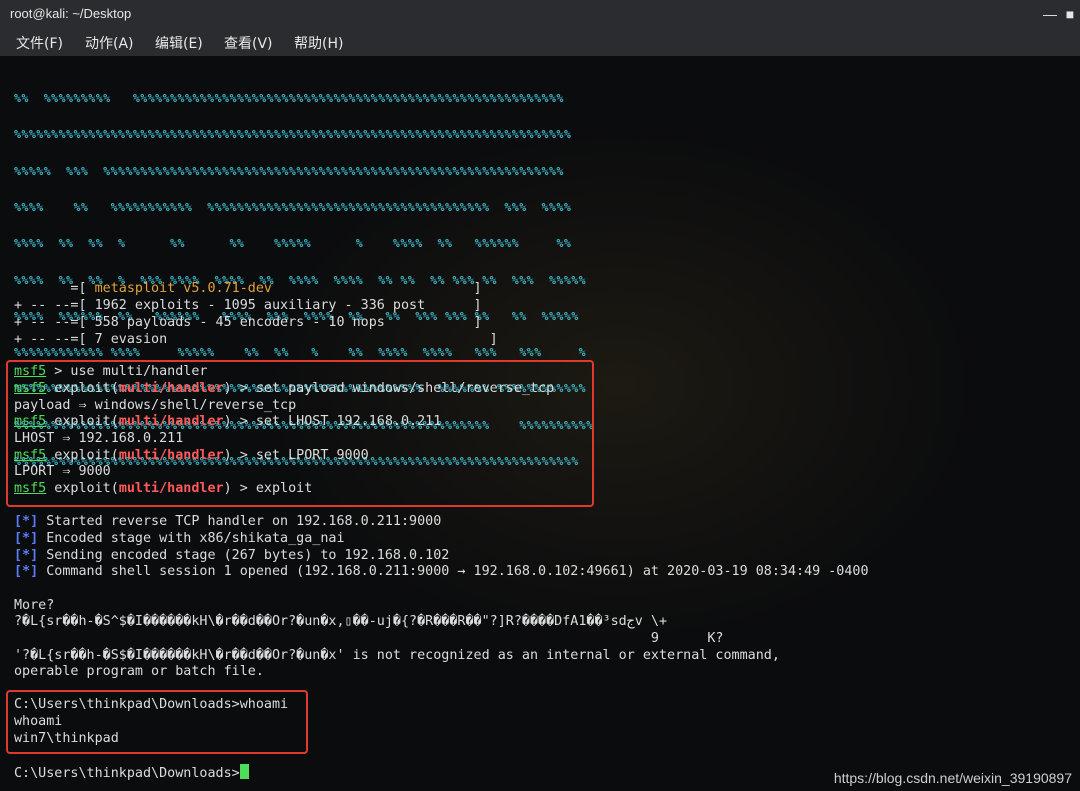 This screenshot has height=791, width=1080. What do you see at coordinates (369, 638) in the screenshot?
I see `shell-garbage-line: 9 K?` at bounding box center [369, 638].